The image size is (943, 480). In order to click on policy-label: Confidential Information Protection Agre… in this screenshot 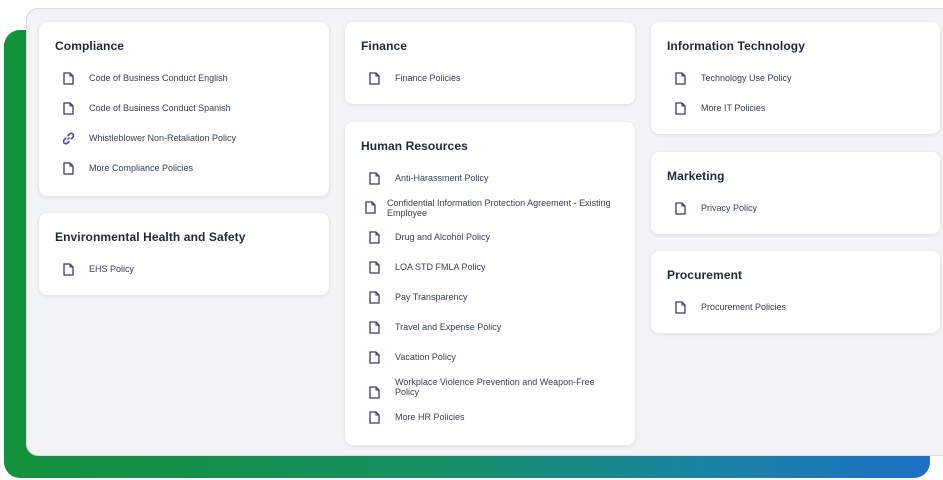, I will do `click(499, 207)`.